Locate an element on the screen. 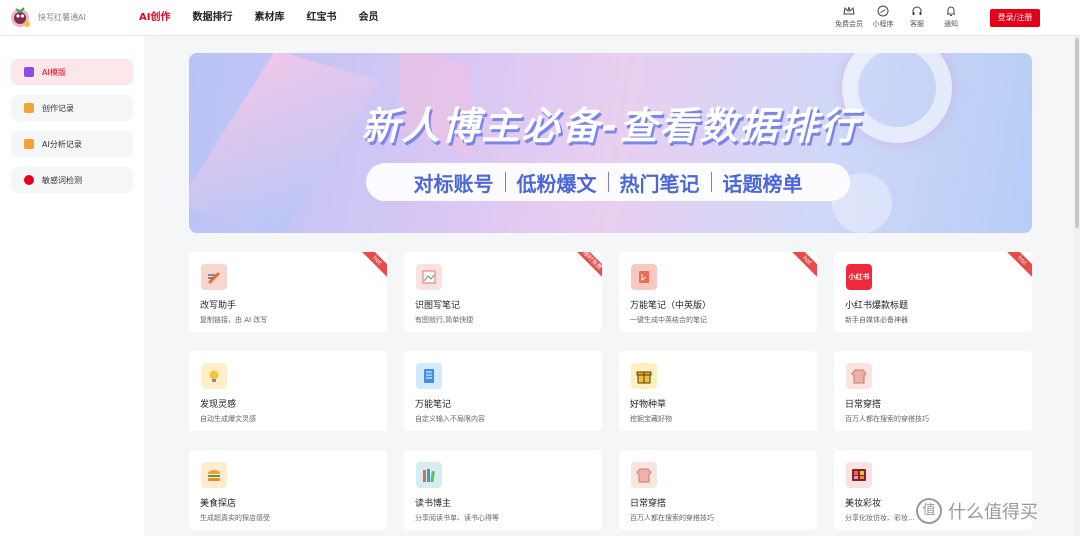  burger-icon is located at coordinates (214, 475).